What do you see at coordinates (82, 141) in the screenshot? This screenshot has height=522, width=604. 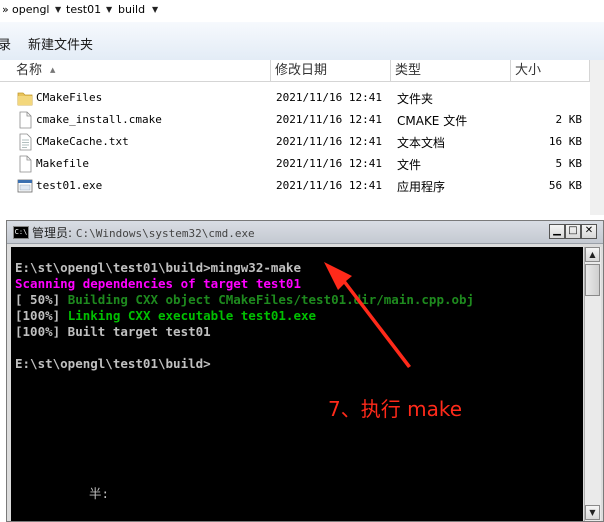 I see `file-name: CMakeCache.txt` at bounding box center [82, 141].